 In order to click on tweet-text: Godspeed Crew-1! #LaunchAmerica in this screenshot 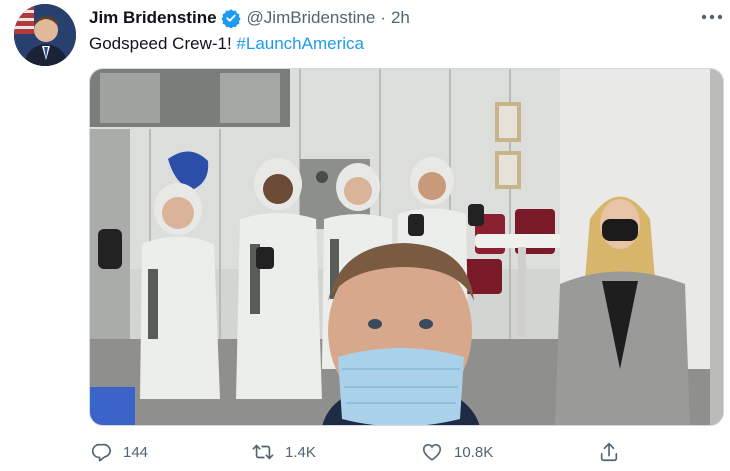, I will do `click(226, 44)`.